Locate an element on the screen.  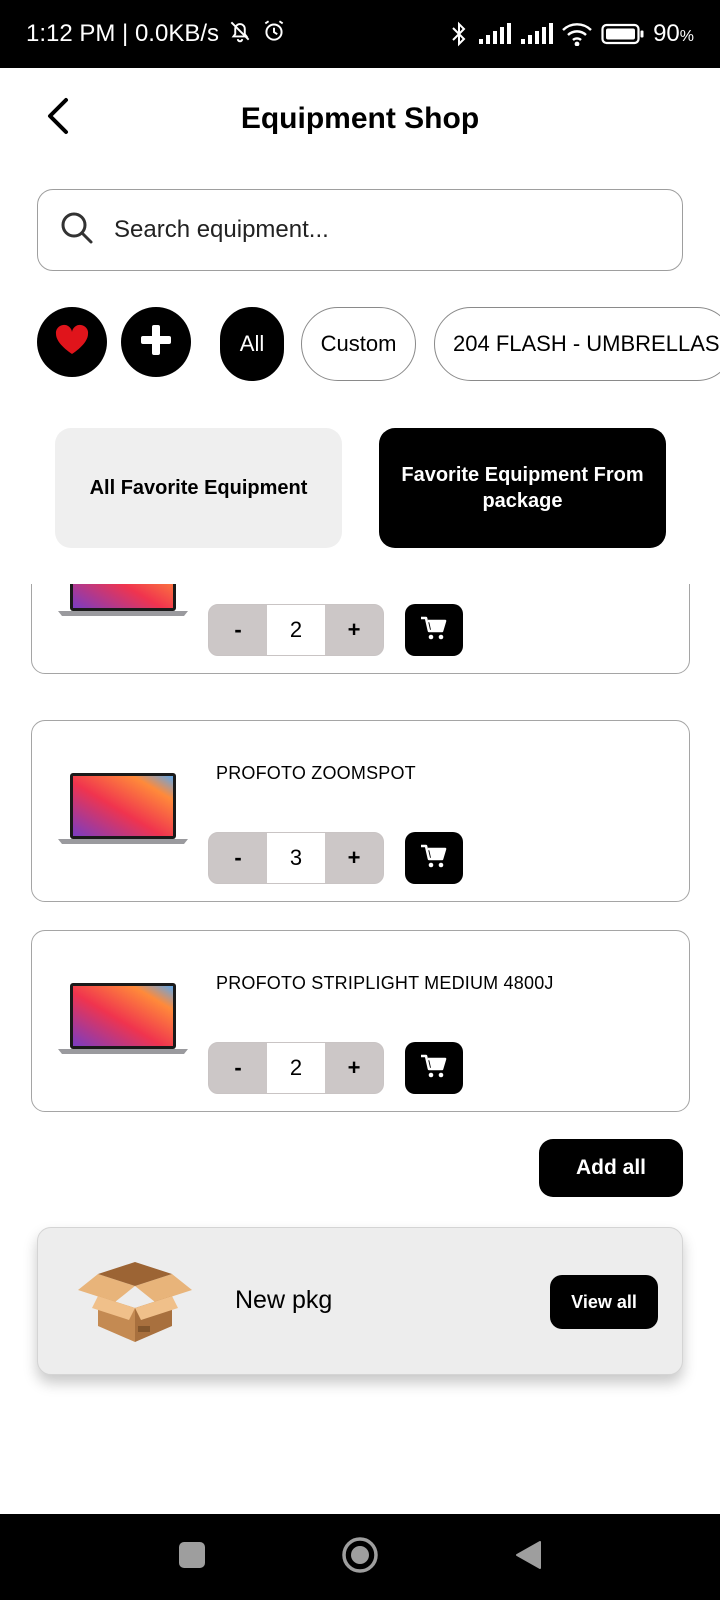
item-name: PROFOTO STRIPLIGHT MEDIUM 4800J is located at coordinates (385, 983).